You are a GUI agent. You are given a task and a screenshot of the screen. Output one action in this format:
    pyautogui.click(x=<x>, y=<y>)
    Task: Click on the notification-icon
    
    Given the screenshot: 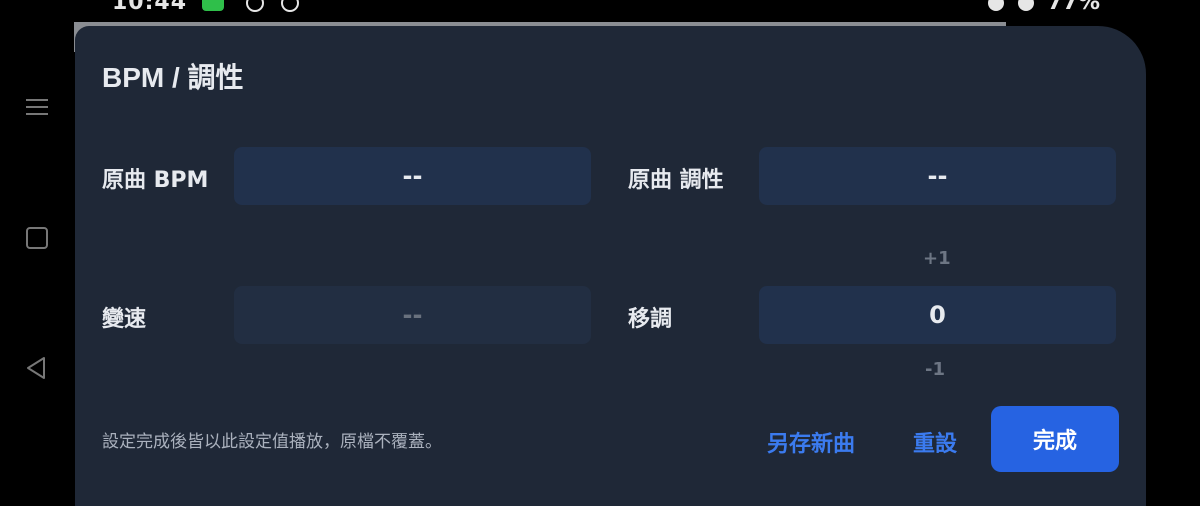 What is the action you would take?
    pyautogui.click(x=290, y=6)
    